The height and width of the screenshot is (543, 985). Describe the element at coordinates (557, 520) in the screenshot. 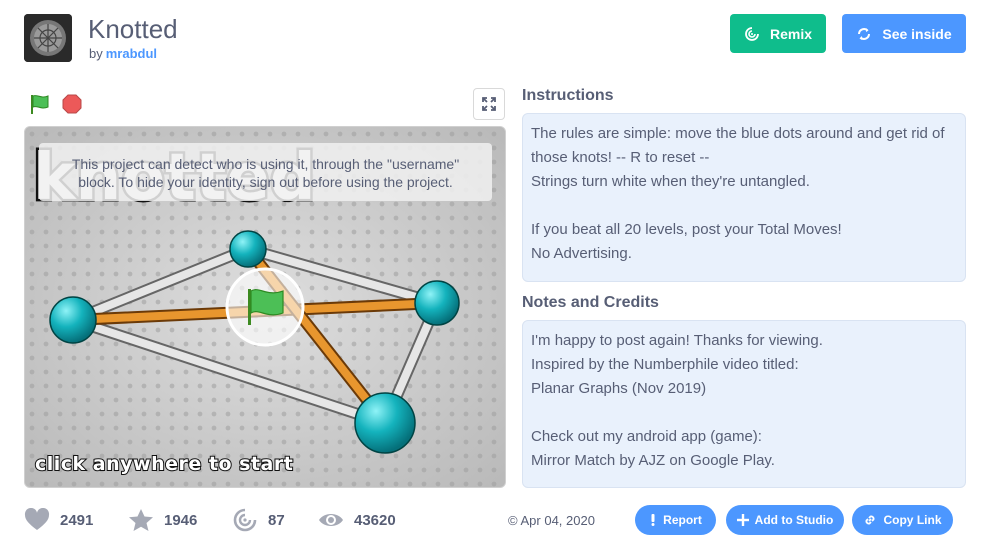

I see `date-text: Apr 04, 2020` at that location.